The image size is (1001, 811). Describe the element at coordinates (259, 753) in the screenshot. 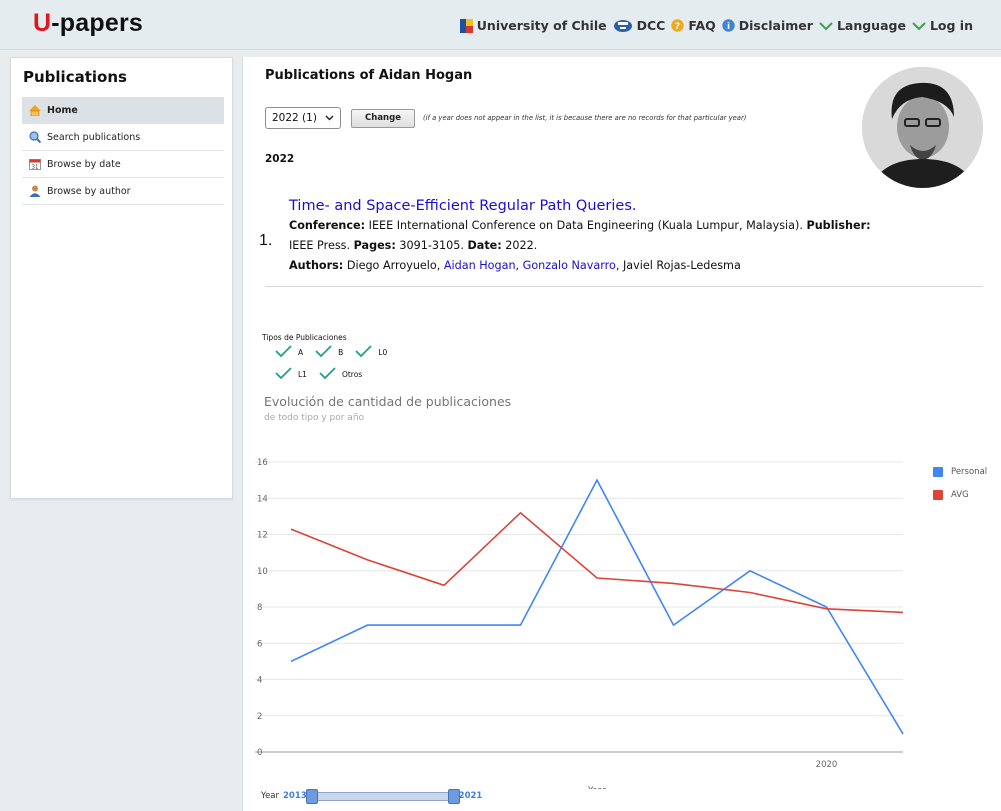

I see `y-tick-label: 0` at that location.